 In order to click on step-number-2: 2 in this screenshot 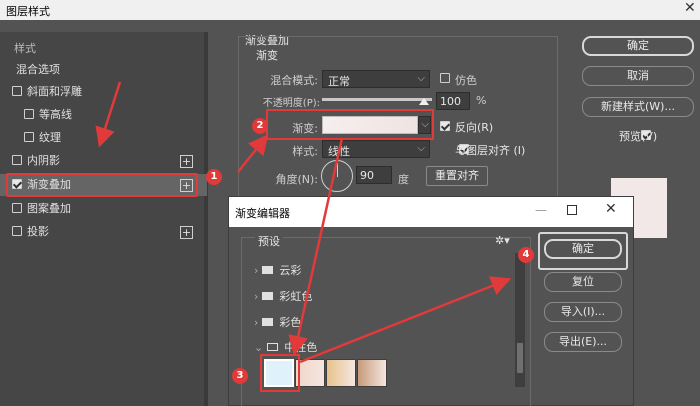, I will do `click(260, 126)`.